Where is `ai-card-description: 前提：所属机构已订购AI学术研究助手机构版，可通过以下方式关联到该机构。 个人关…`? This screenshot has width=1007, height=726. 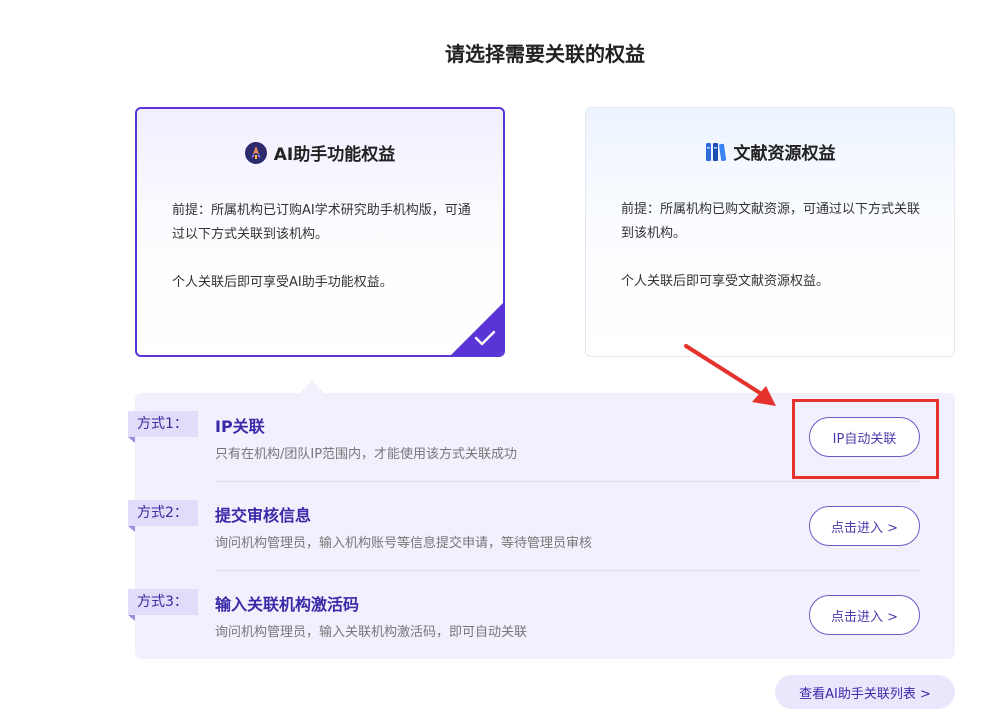
ai-card-description: 前提：所属机构已订购AI学术研究助手机构版，可通过以下方式关联到该机构。 个人关… is located at coordinates (327, 247).